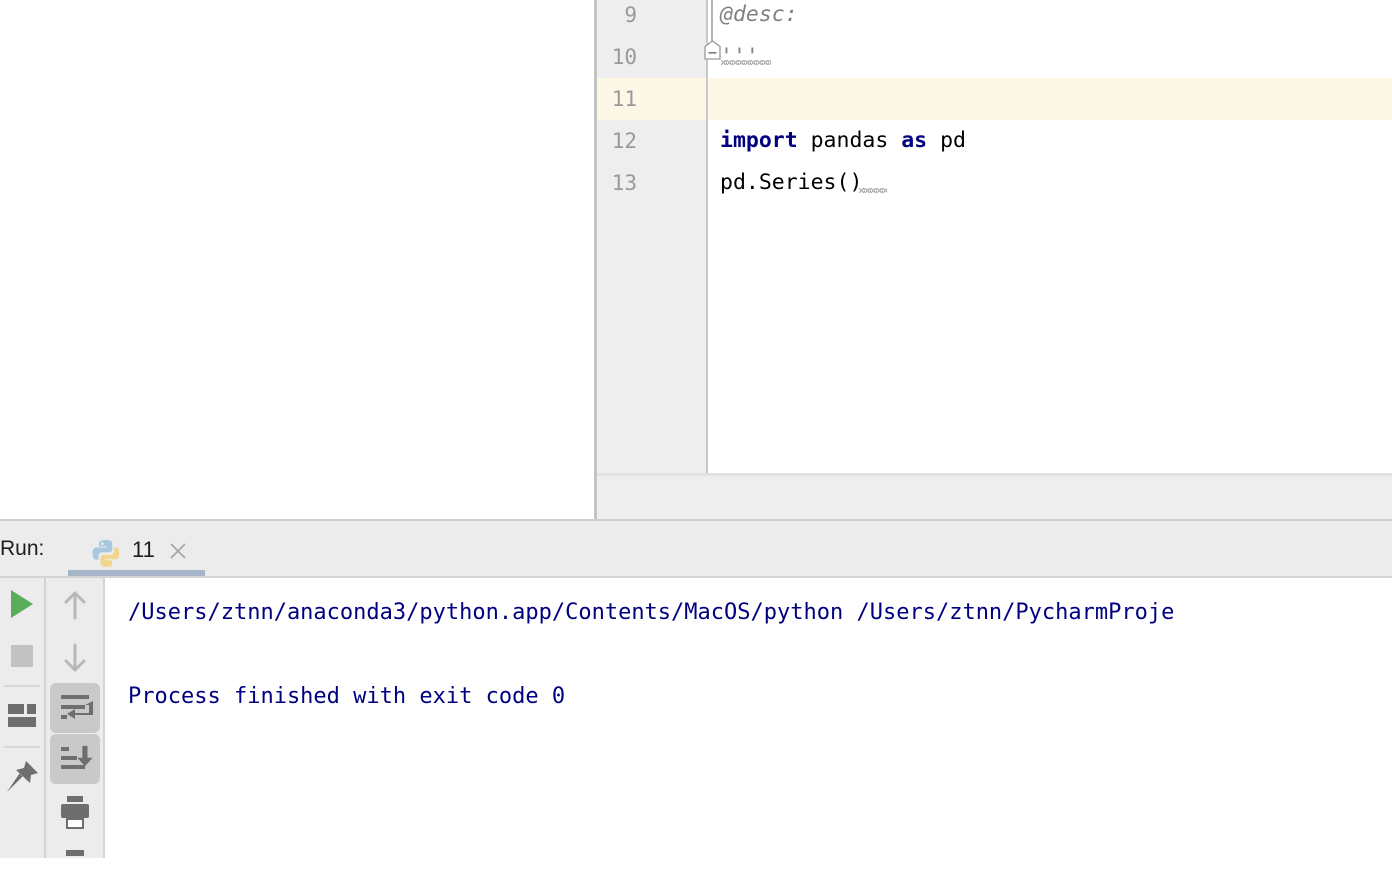 The image size is (1392, 895). I want to click on close-icon, so click(178, 551).